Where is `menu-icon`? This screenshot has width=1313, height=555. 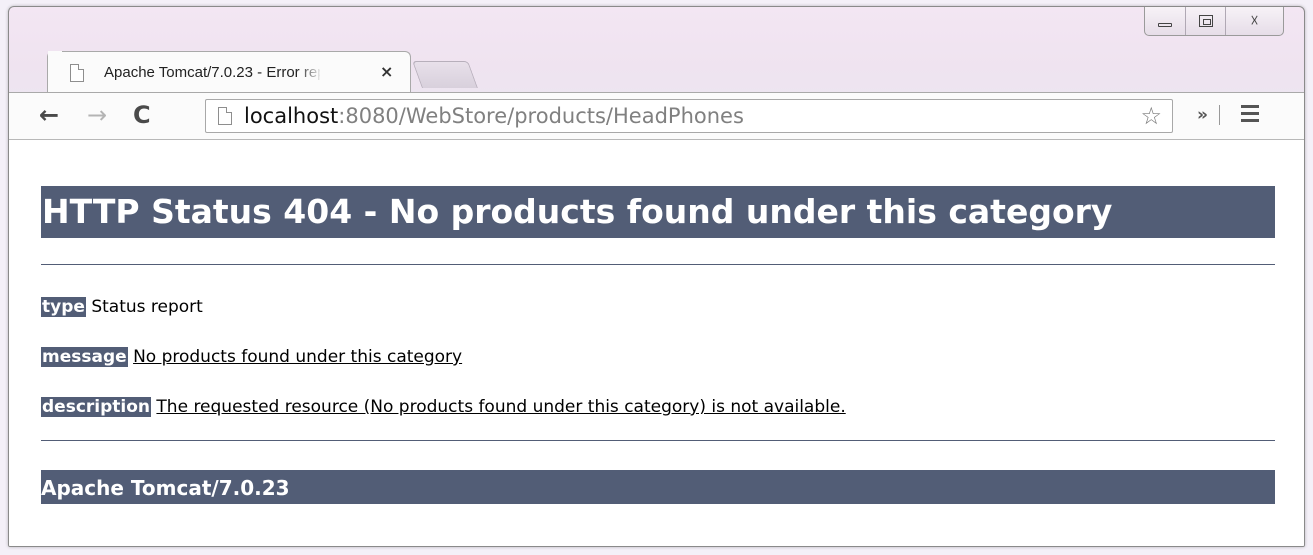
menu-icon is located at coordinates (1250, 114).